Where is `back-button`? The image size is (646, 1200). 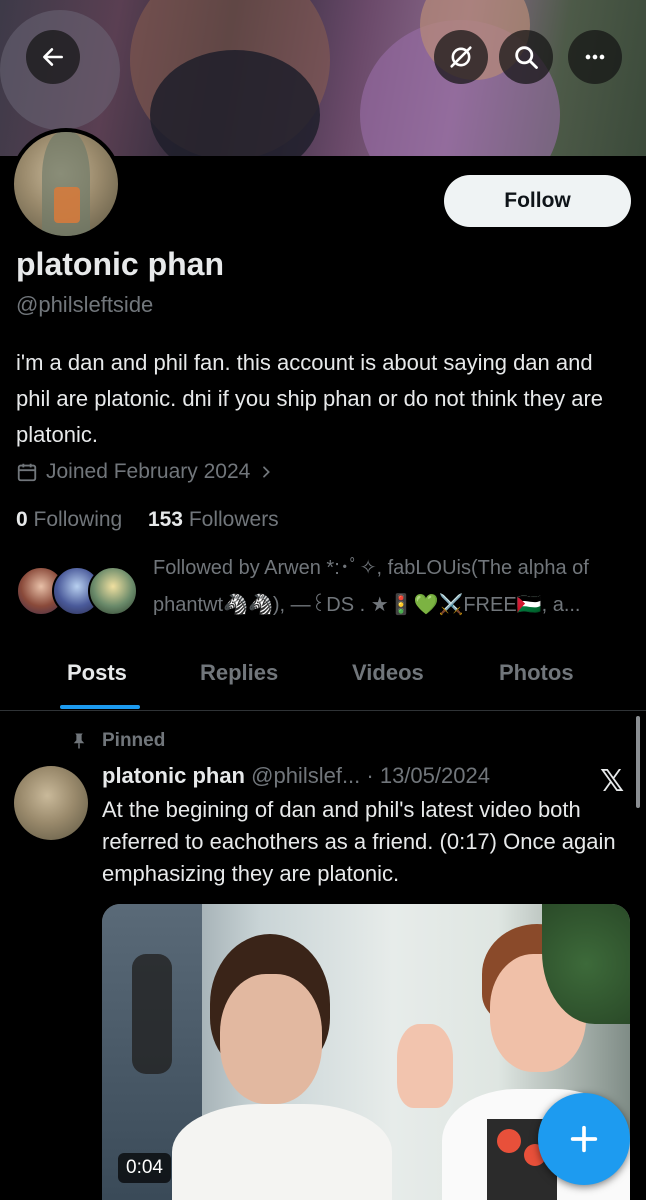
back-button is located at coordinates (53, 57).